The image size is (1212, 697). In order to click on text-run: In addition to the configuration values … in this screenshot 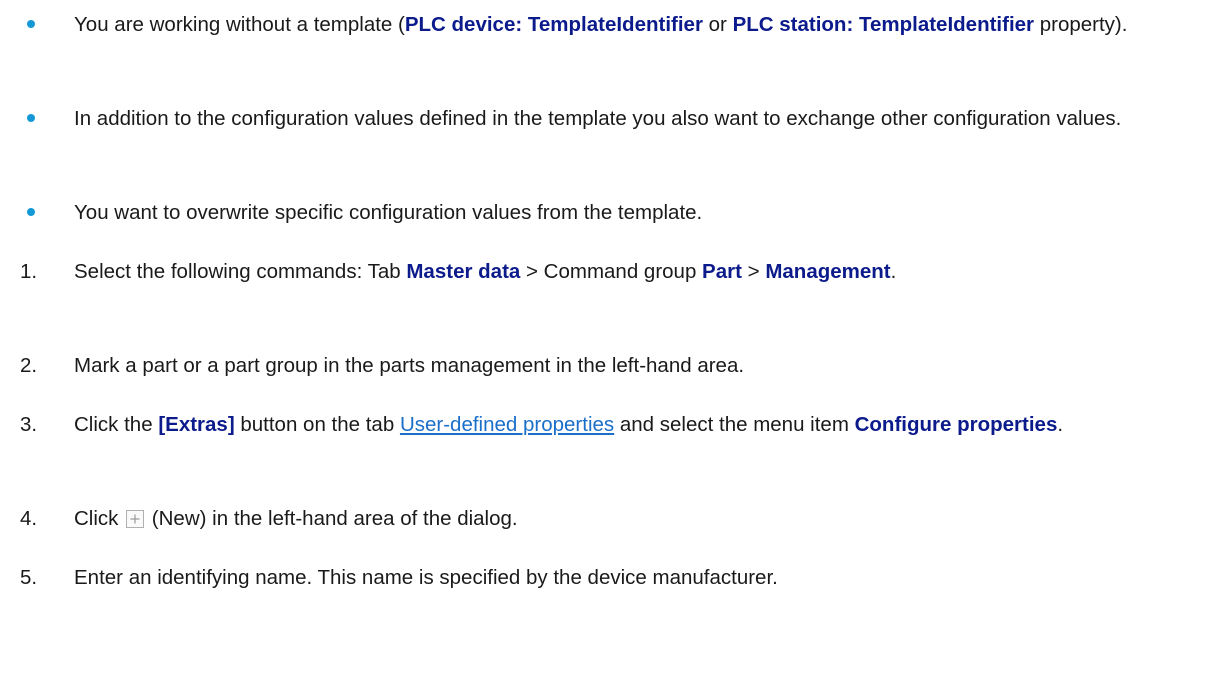, I will do `click(598, 118)`.